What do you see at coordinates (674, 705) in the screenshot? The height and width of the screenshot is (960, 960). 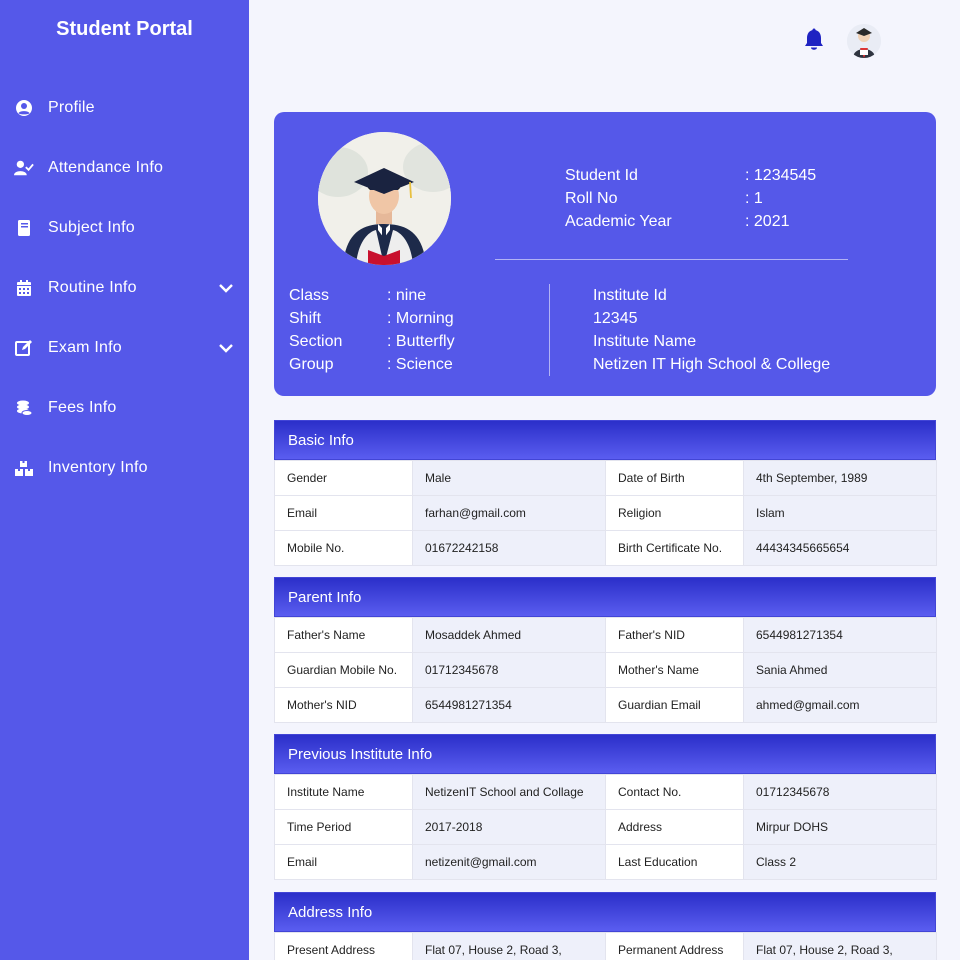 I see `field-label: Guardian Email` at bounding box center [674, 705].